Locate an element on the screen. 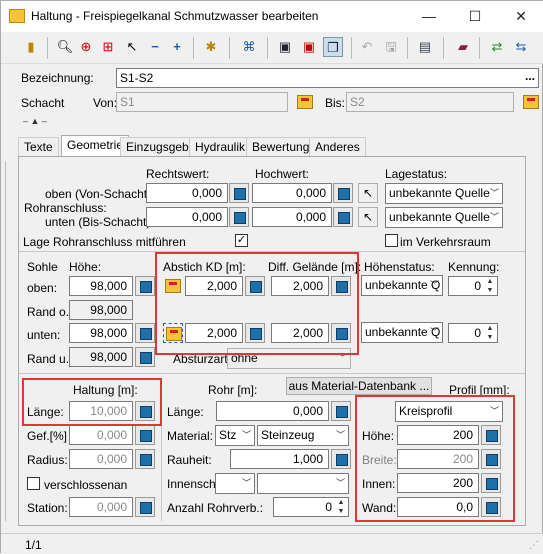 The height and width of the screenshot is (554, 543). anzahl-rohrverb-value: 0 is located at coordinates (328, 507).